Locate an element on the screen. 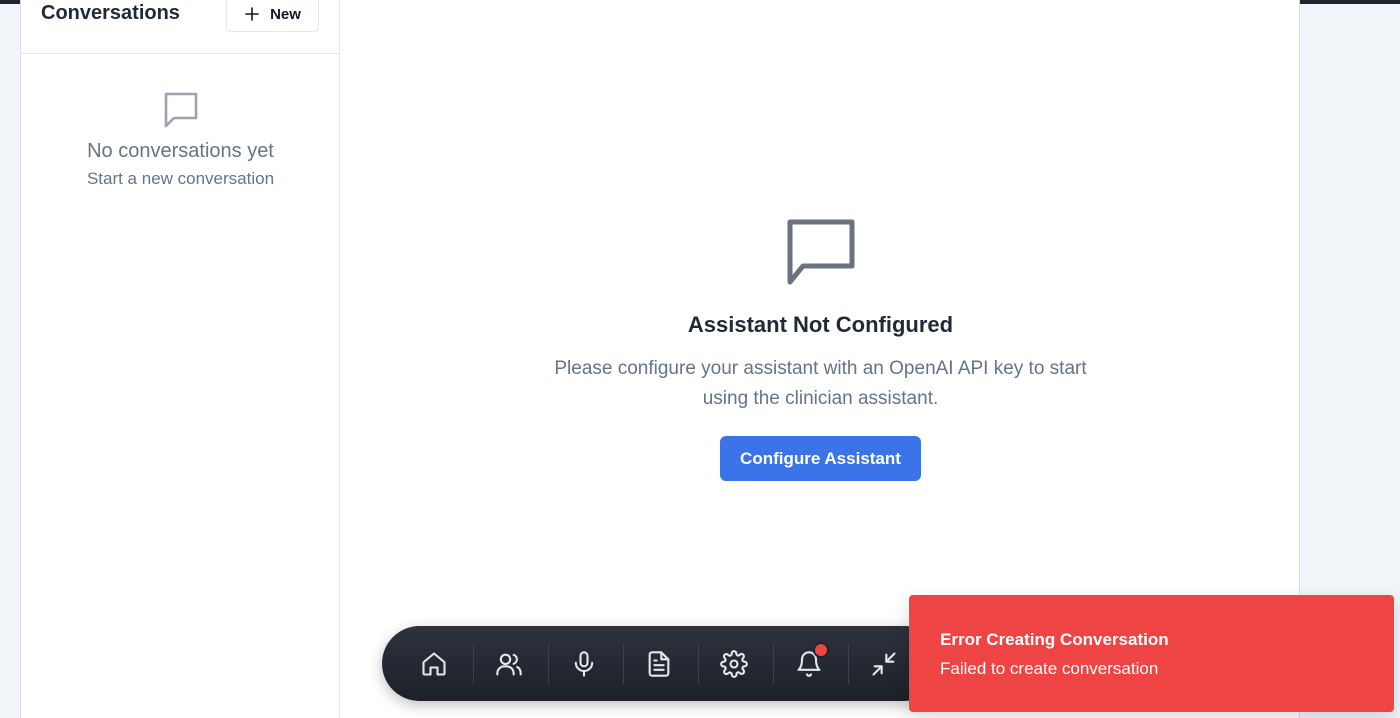 This screenshot has width=1400, height=718. microphone-icon is located at coordinates (584, 664).